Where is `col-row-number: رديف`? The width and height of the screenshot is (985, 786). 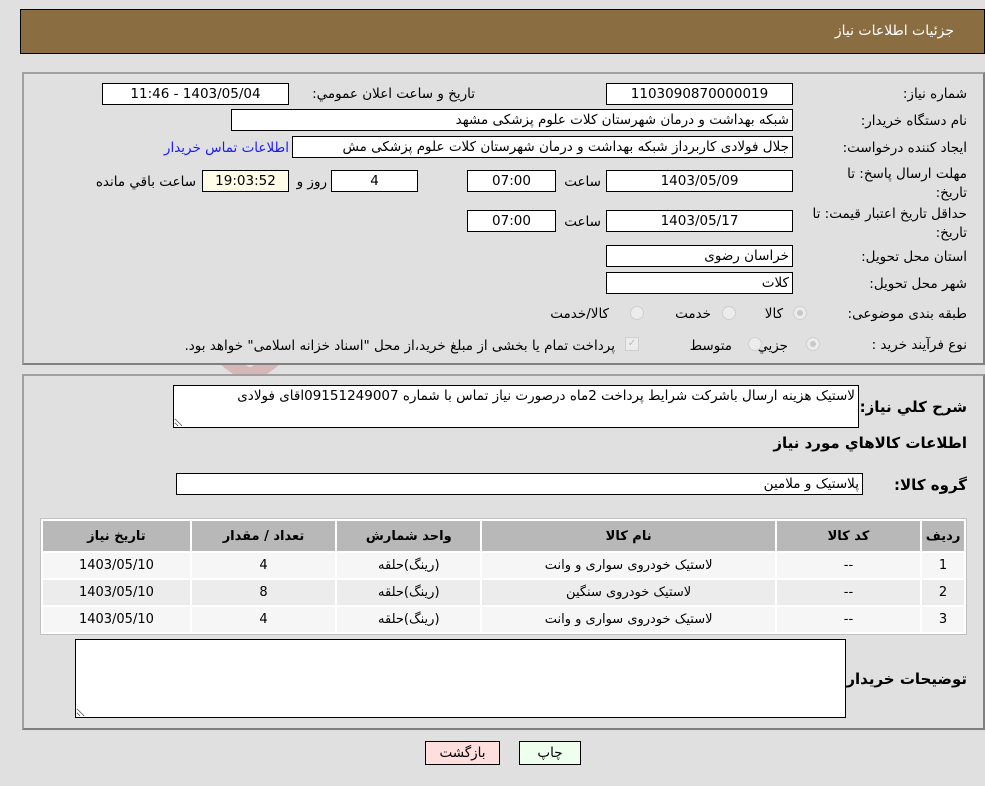
col-row-number: رديف is located at coordinates (943, 536).